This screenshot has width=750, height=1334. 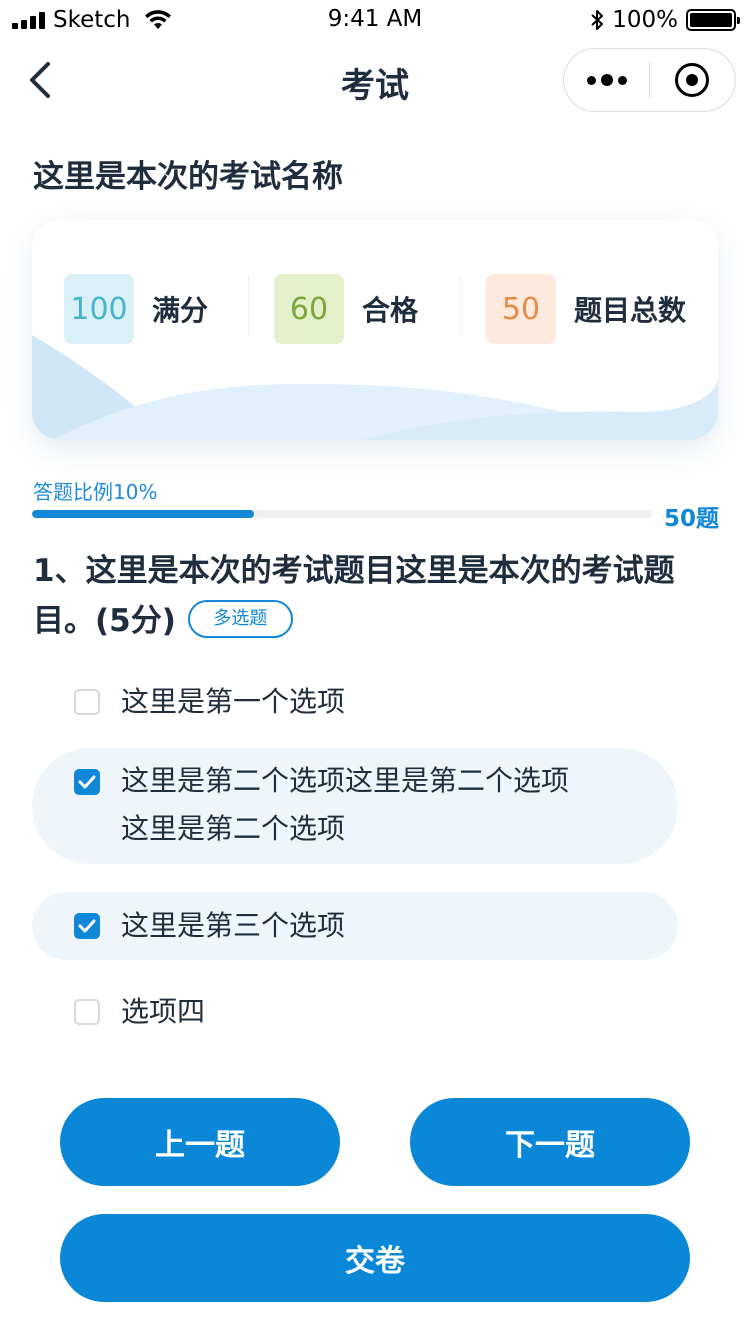 I want to click on more-dots-icon, so click(x=606, y=80).